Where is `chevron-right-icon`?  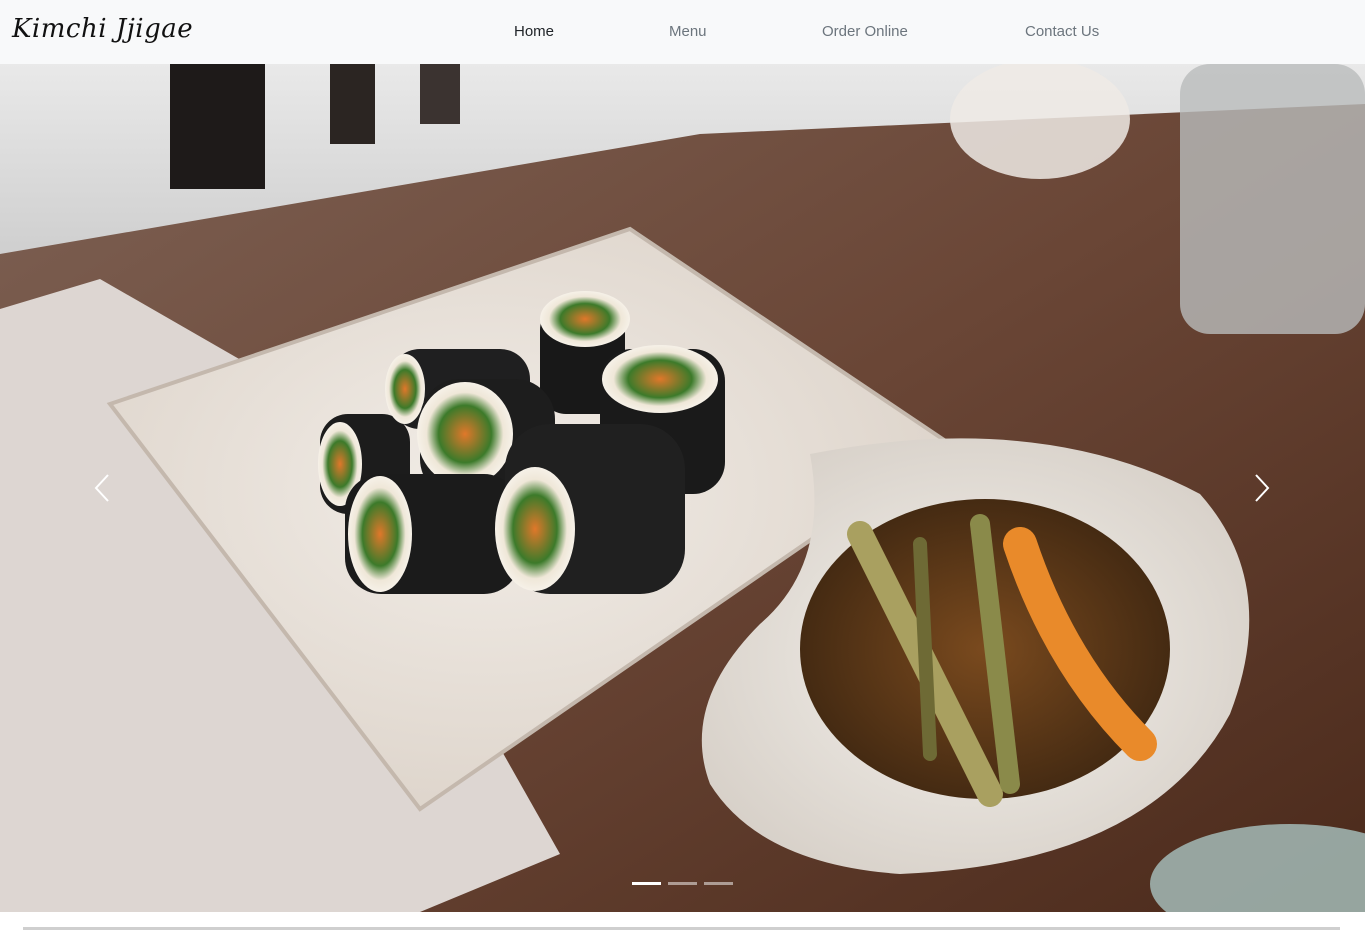
chevron-right-icon is located at coordinates (1262, 488).